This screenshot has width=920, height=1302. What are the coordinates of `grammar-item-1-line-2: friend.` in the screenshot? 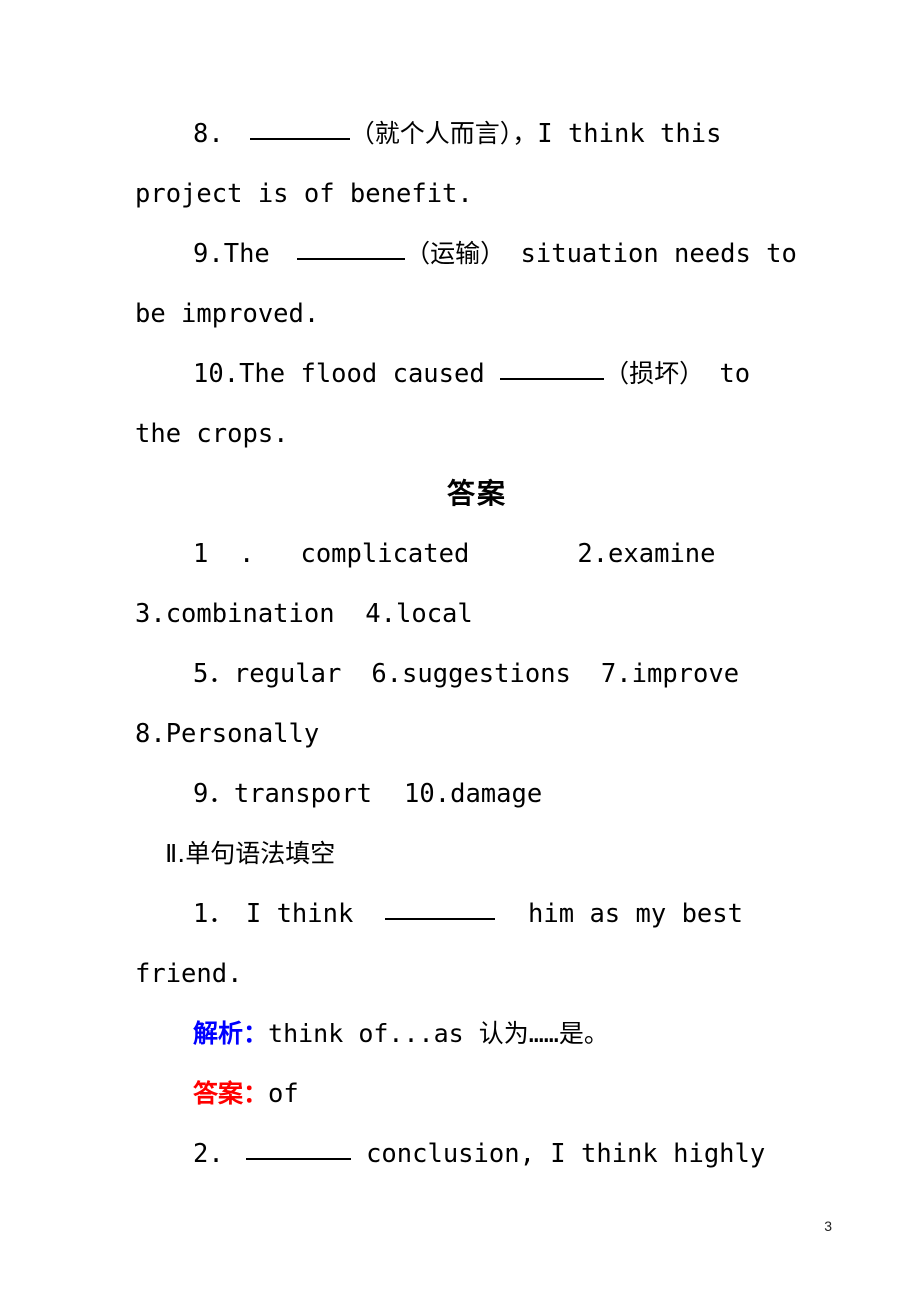 It's located at (189, 974).